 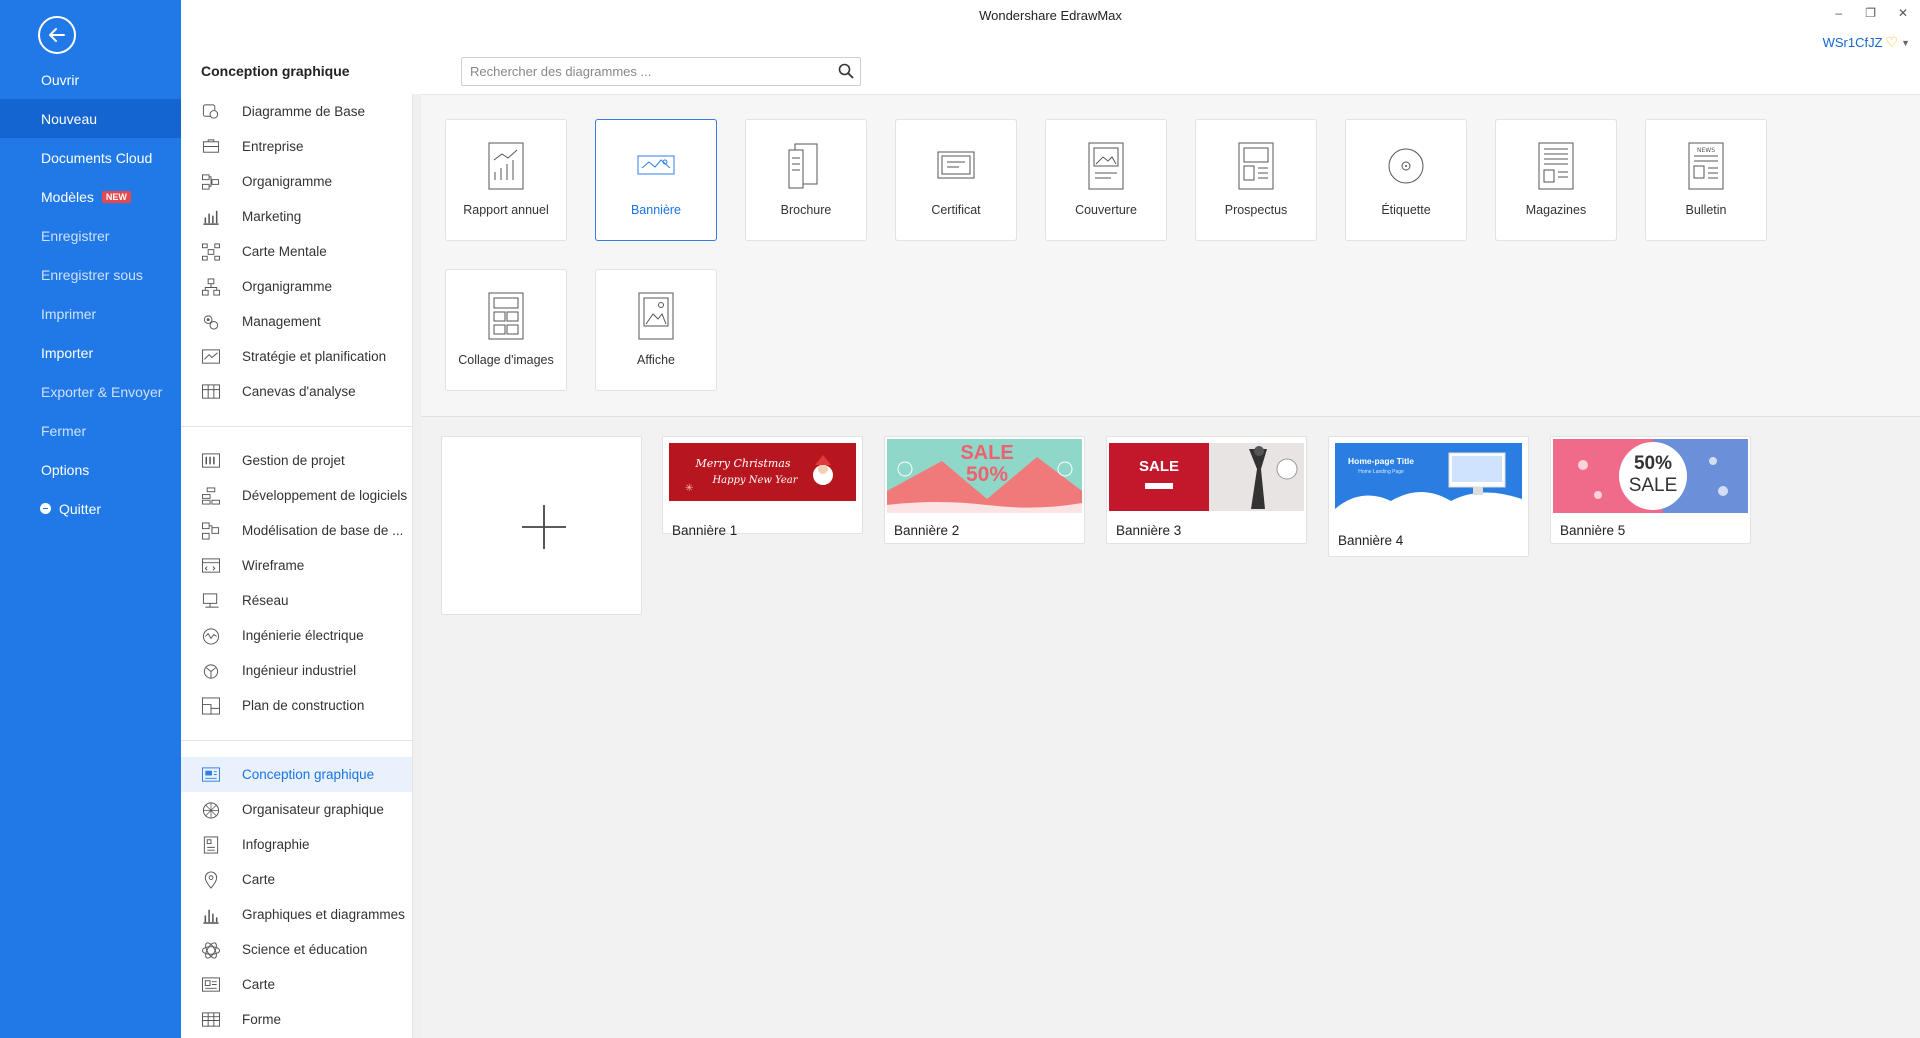 What do you see at coordinates (1556, 210) in the screenshot?
I see `template-type-label: Magazines` at bounding box center [1556, 210].